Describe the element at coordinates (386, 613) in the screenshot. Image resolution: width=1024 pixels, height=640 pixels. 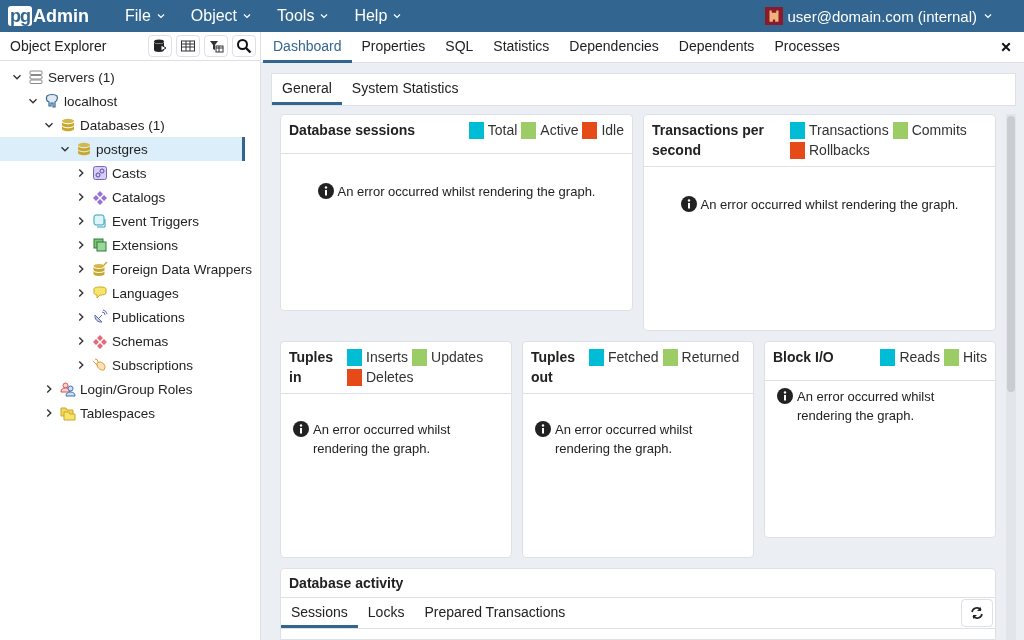
I see `tab: Locks` at that location.